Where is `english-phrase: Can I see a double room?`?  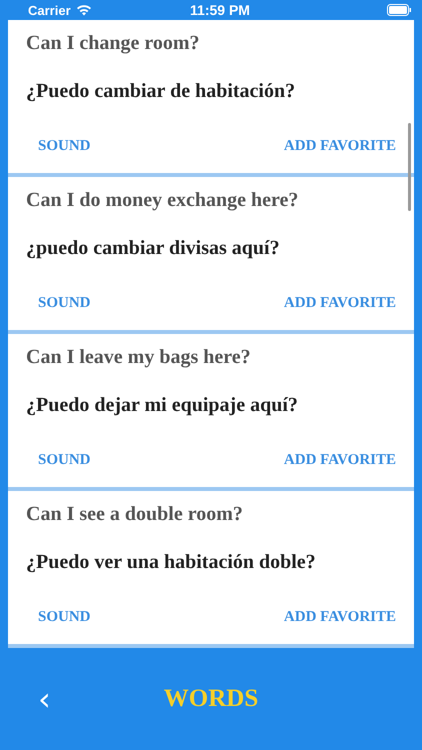 english-phrase: Can I see a double room? is located at coordinates (135, 514).